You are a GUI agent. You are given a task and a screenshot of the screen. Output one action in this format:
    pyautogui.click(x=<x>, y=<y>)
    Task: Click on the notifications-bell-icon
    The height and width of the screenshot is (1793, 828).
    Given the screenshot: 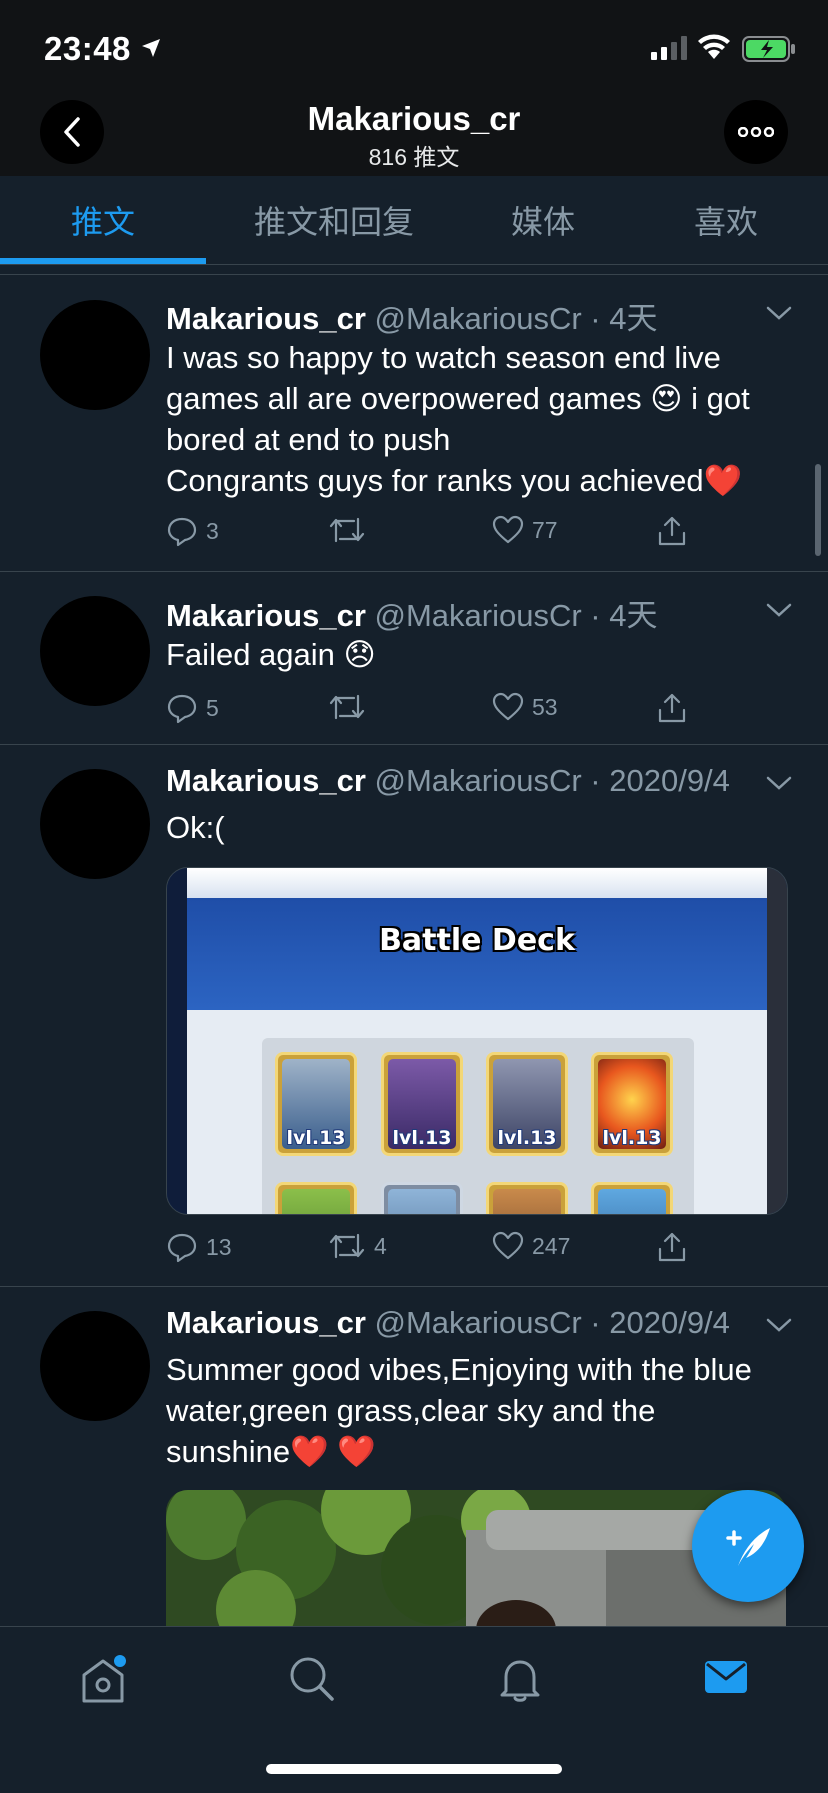 What is the action you would take?
    pyautogui.click(x=520, y=1681)
    